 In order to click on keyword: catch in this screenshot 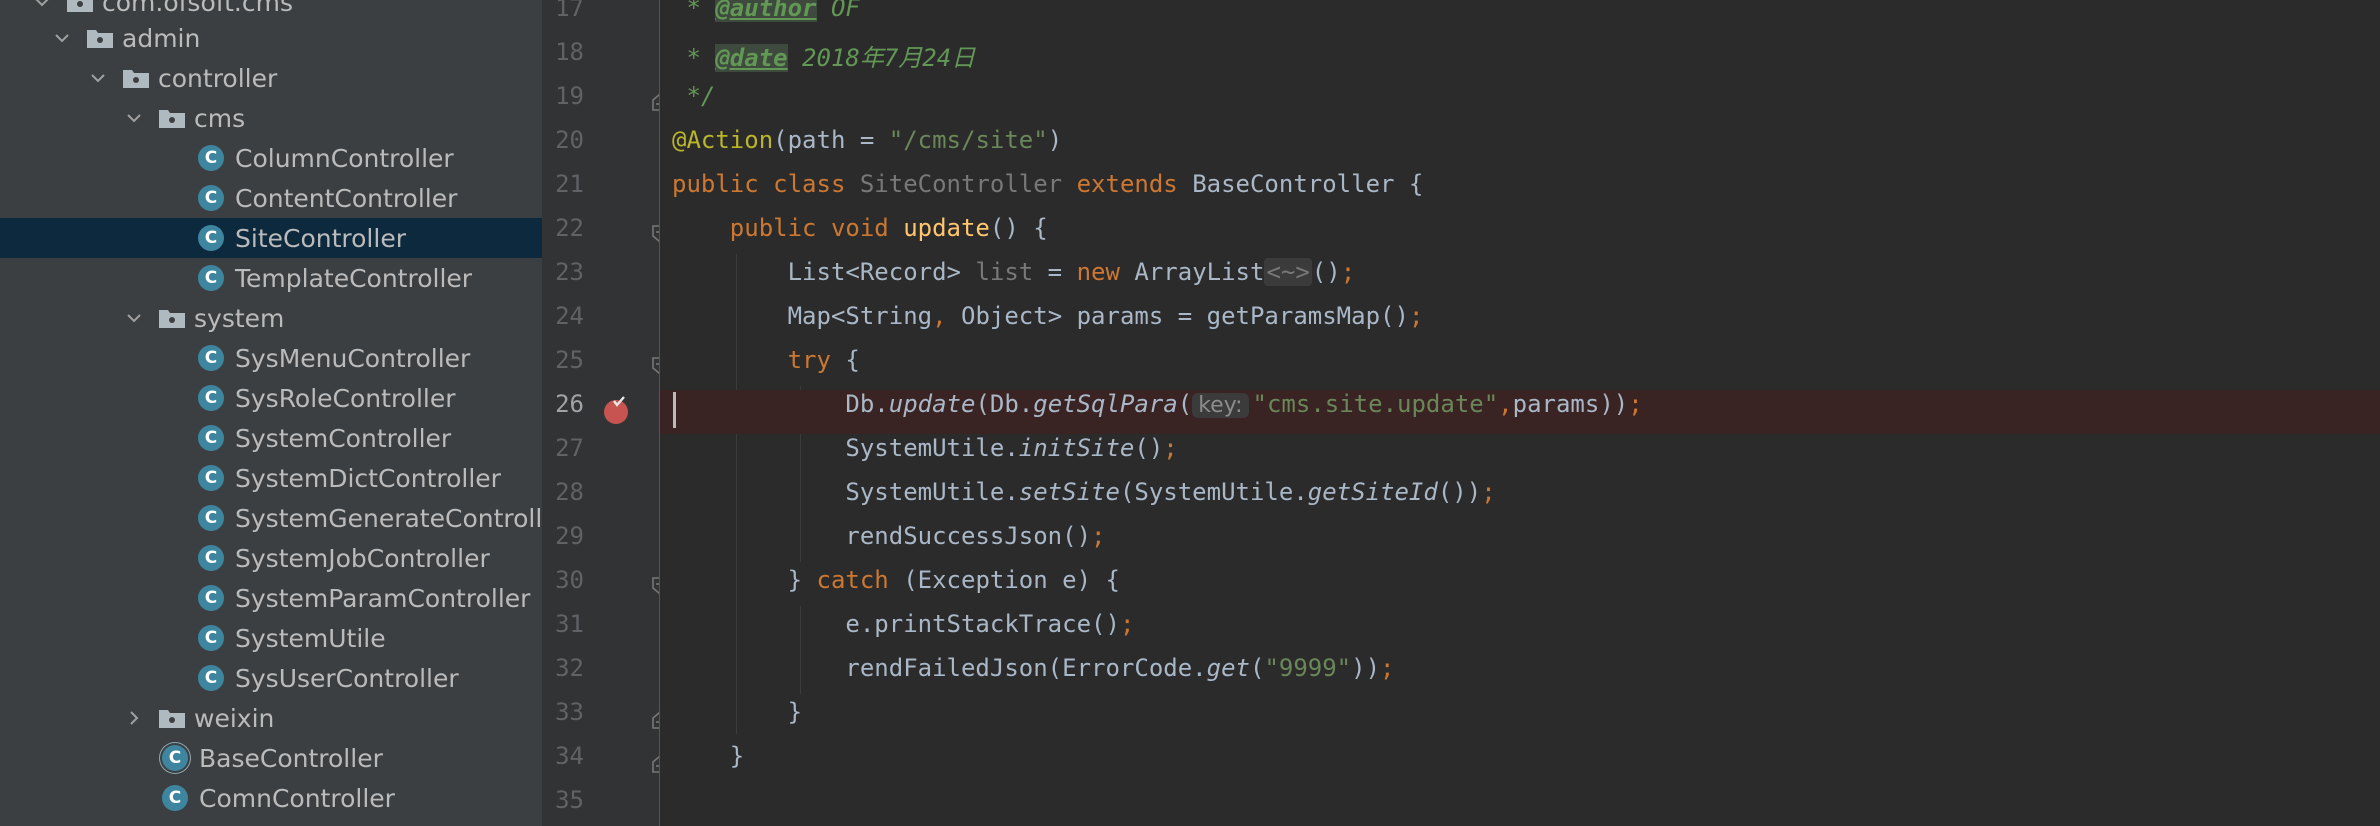, I will do `click(852, 580)`.